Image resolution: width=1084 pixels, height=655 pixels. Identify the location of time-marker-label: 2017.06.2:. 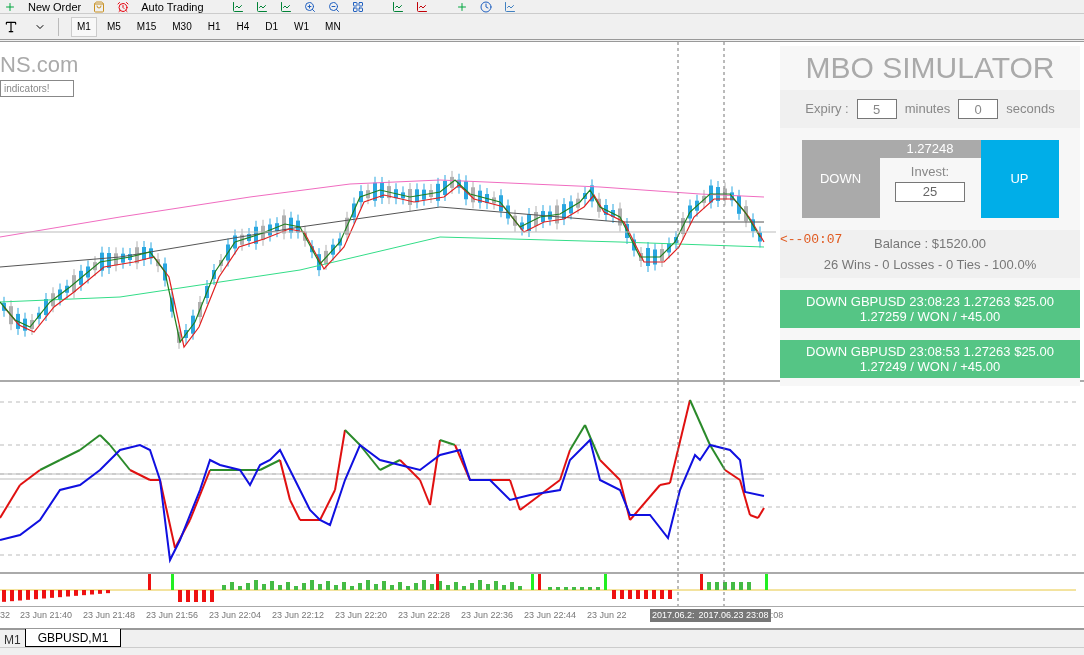
(673, 615).